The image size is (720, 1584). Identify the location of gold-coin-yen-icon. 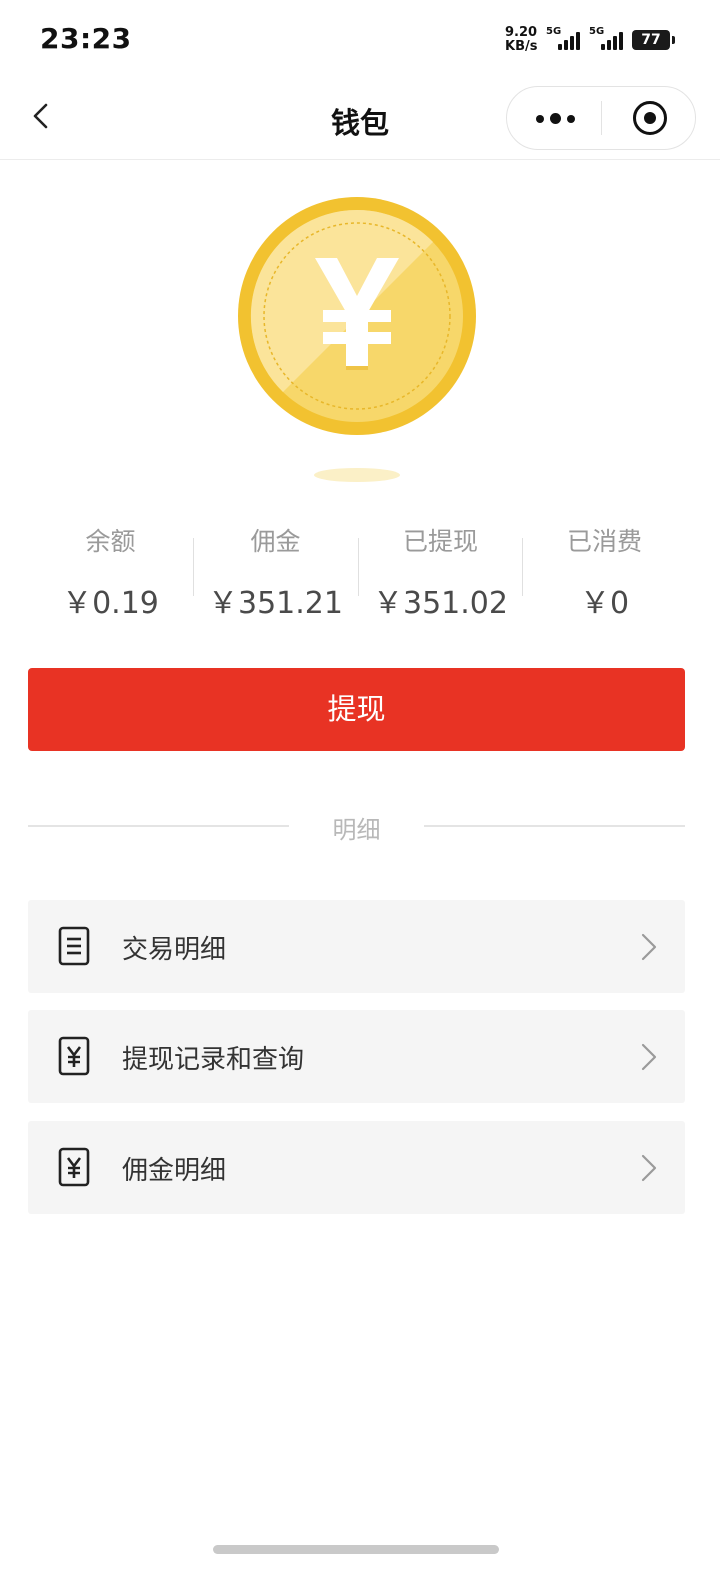
(357, 316).